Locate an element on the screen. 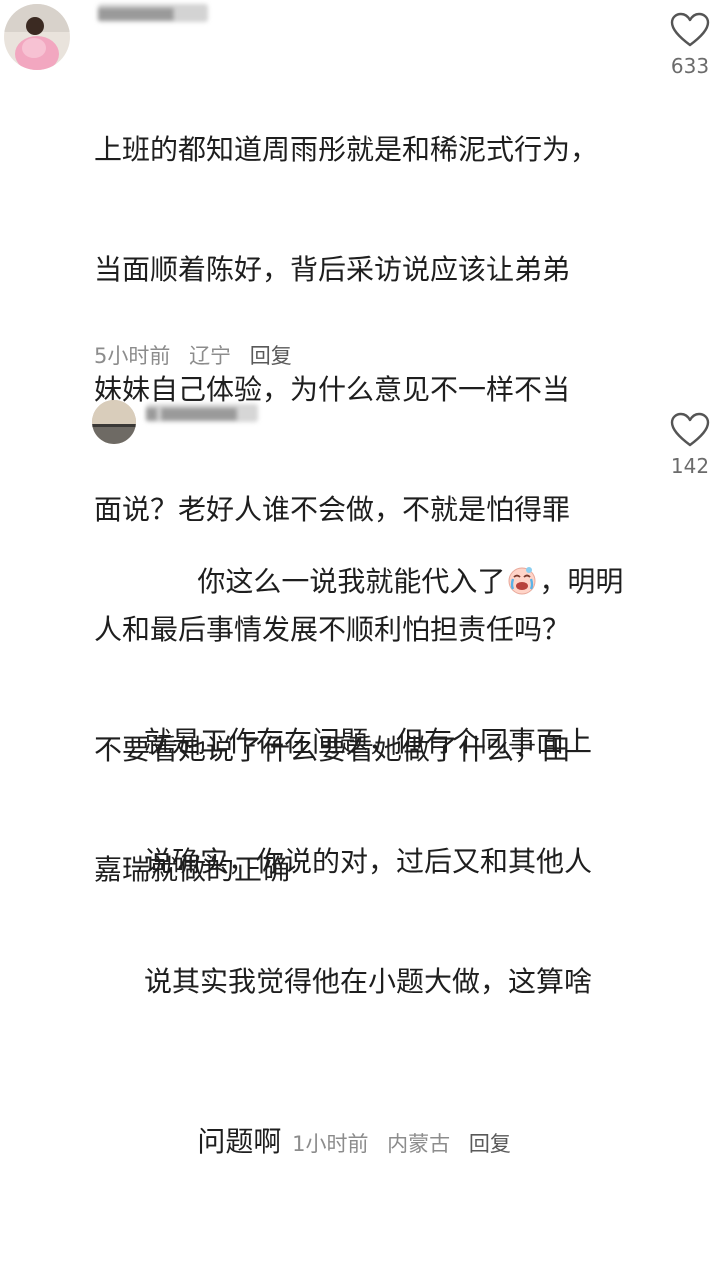 Image resolution: width=721 pixels, height=1284 pixels. crying-face-icon is located at coordinates (522, 580).